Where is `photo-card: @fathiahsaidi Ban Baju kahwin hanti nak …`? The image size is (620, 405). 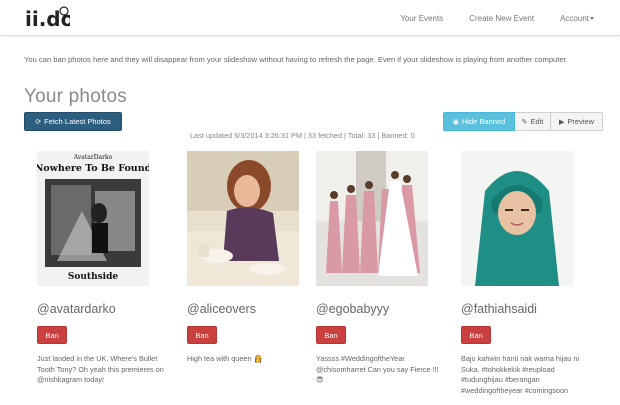
photo-card: @fathiahsaidi Ban Baju kahwin hanti nak … is located at coordinates (527, 273).